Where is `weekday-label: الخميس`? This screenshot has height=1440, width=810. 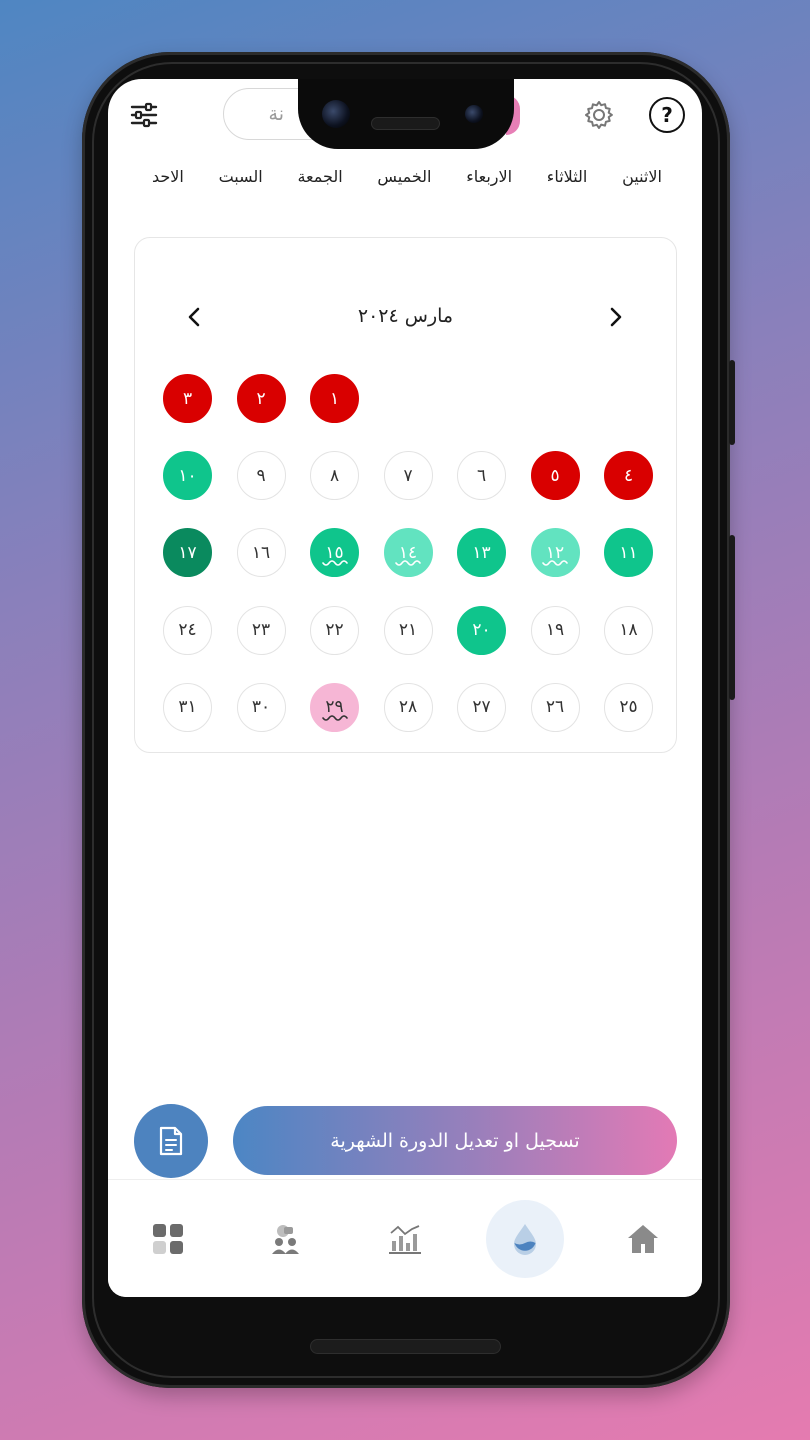
weekday-label: الخميس is located at coordinates (404, 176).